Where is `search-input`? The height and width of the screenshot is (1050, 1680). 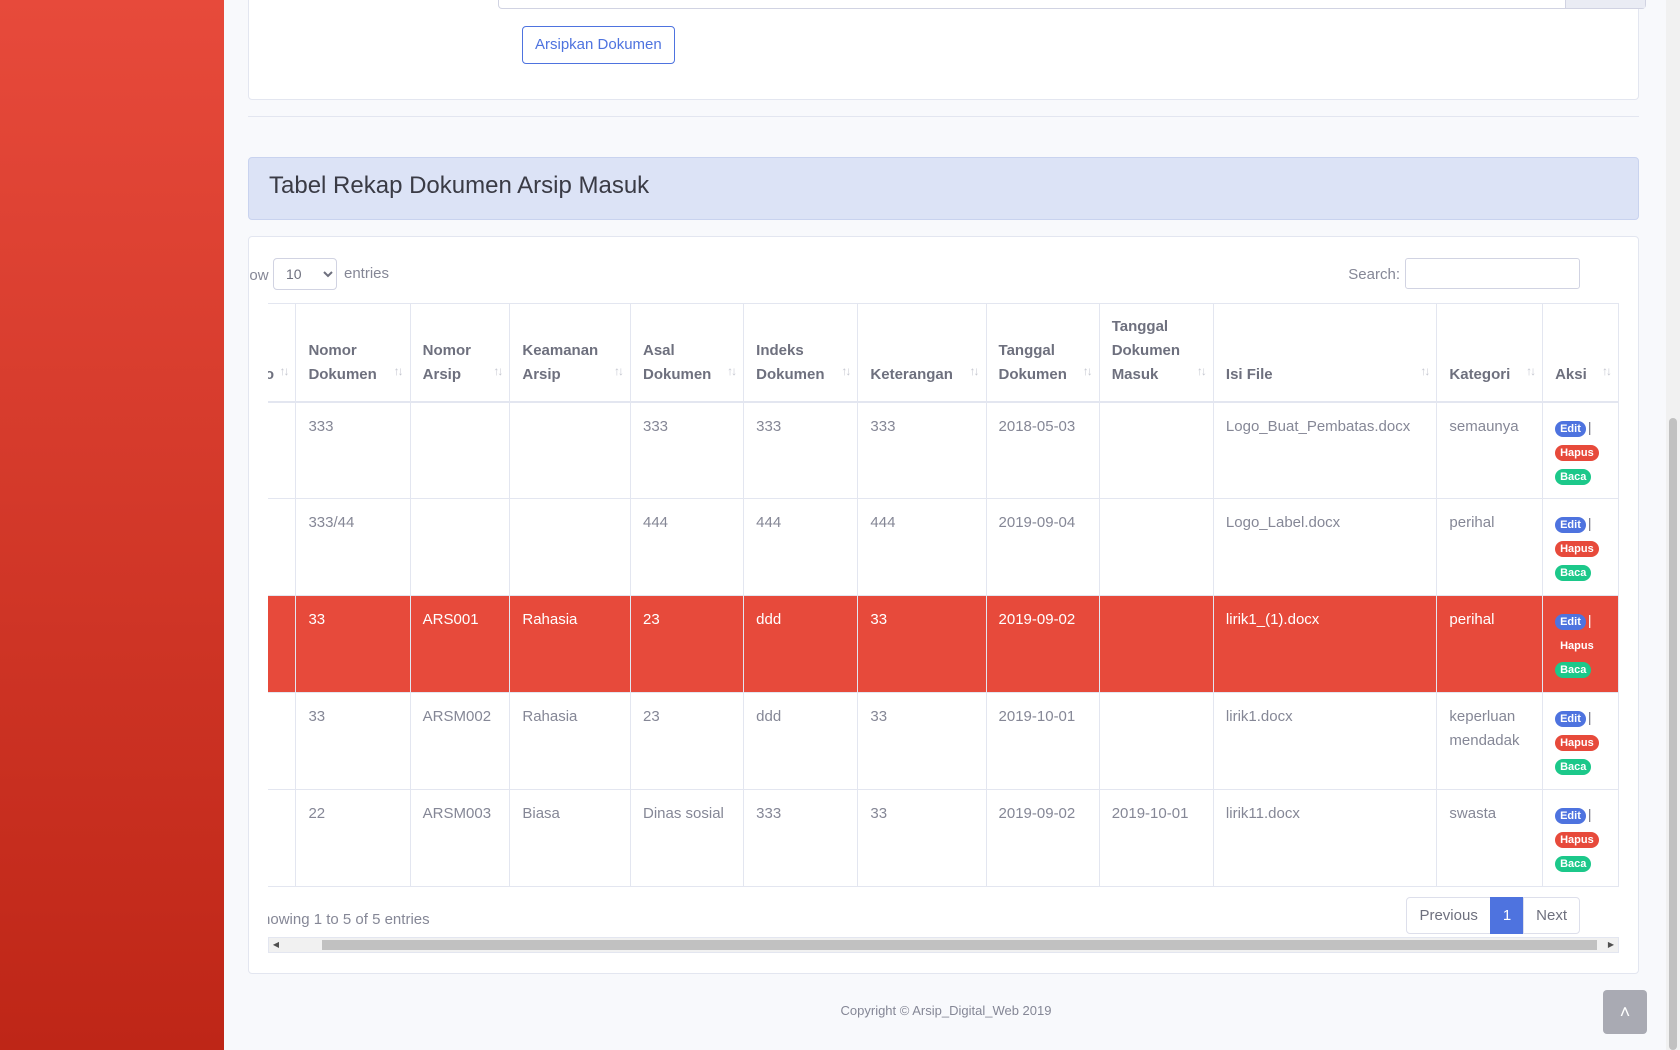 search-input is located at coordinates (1492, 273).